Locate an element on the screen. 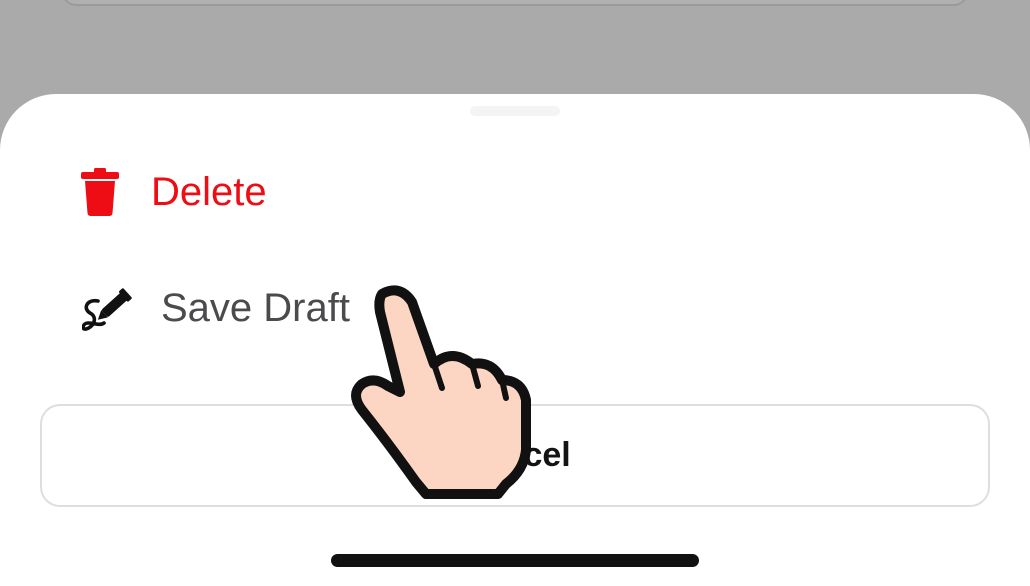 Image resolution: width=1030 pixels, height=586 pixels. sheet-grabber is located at coordinates (515, 111).